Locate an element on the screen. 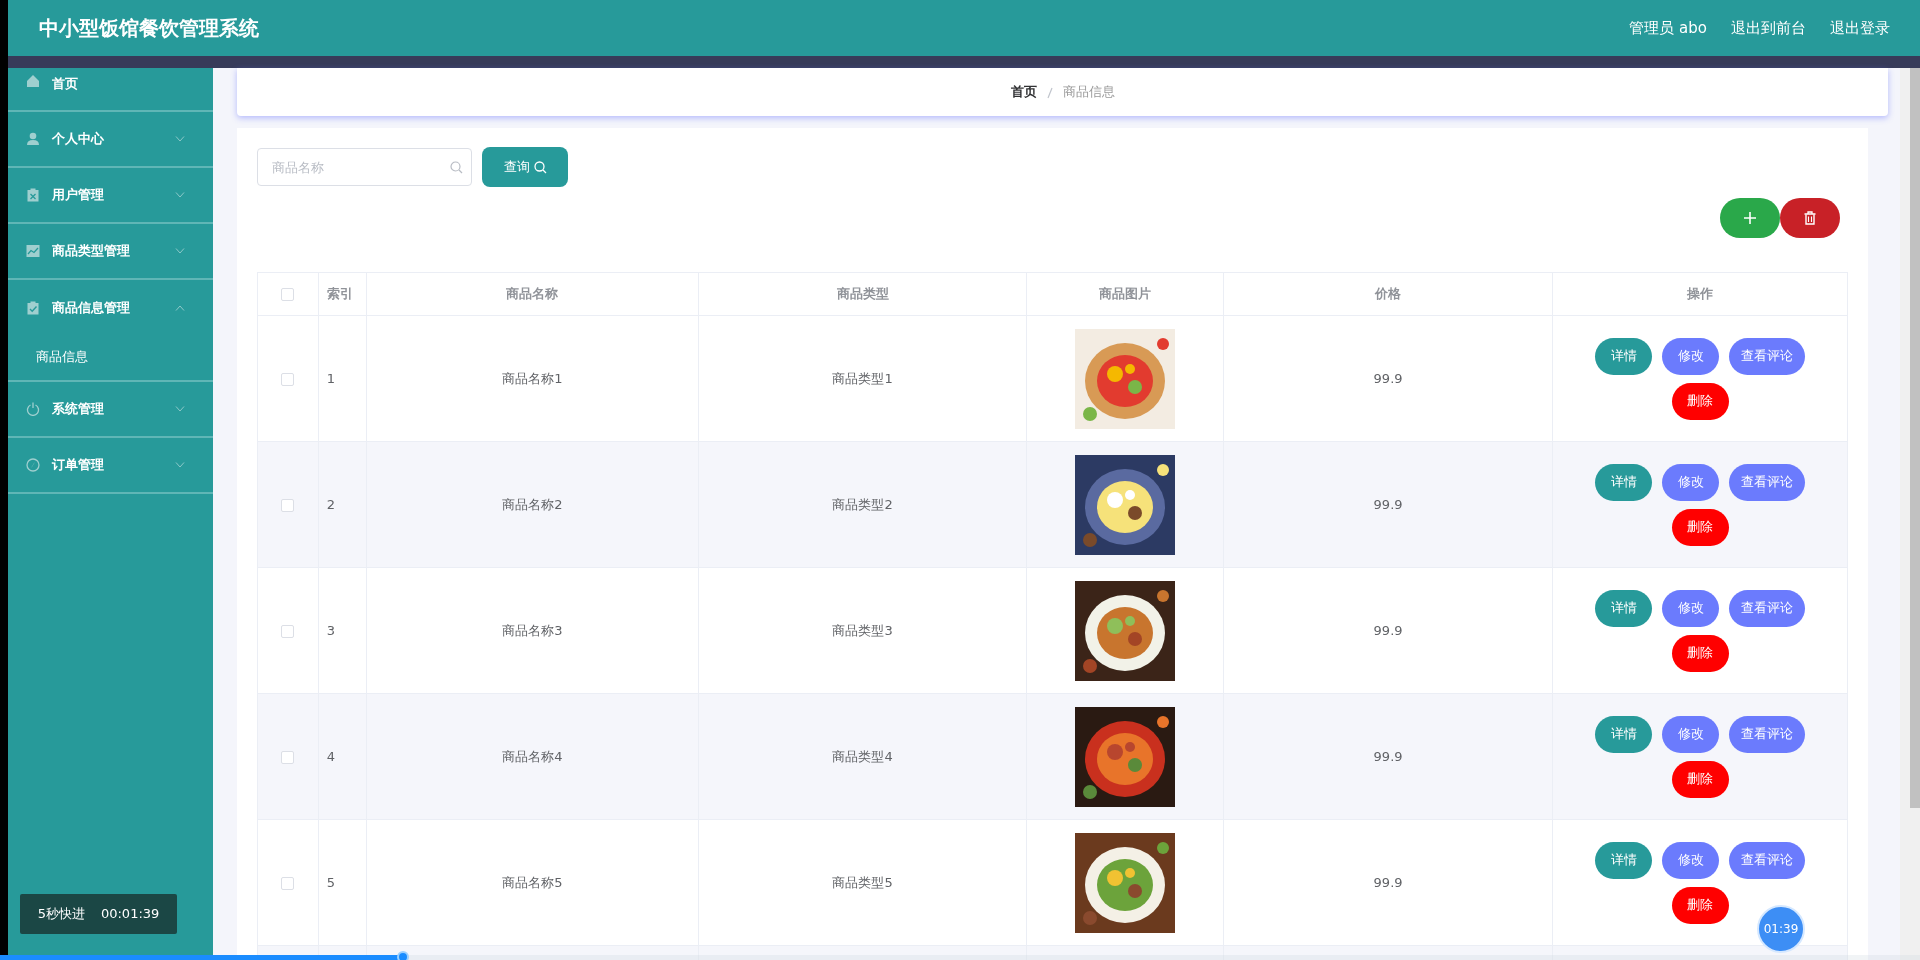 Image resolution: width=1920 pixels, height=960 pixels. sidebar-item: 个人中心 is located at coordinates (110, 140).